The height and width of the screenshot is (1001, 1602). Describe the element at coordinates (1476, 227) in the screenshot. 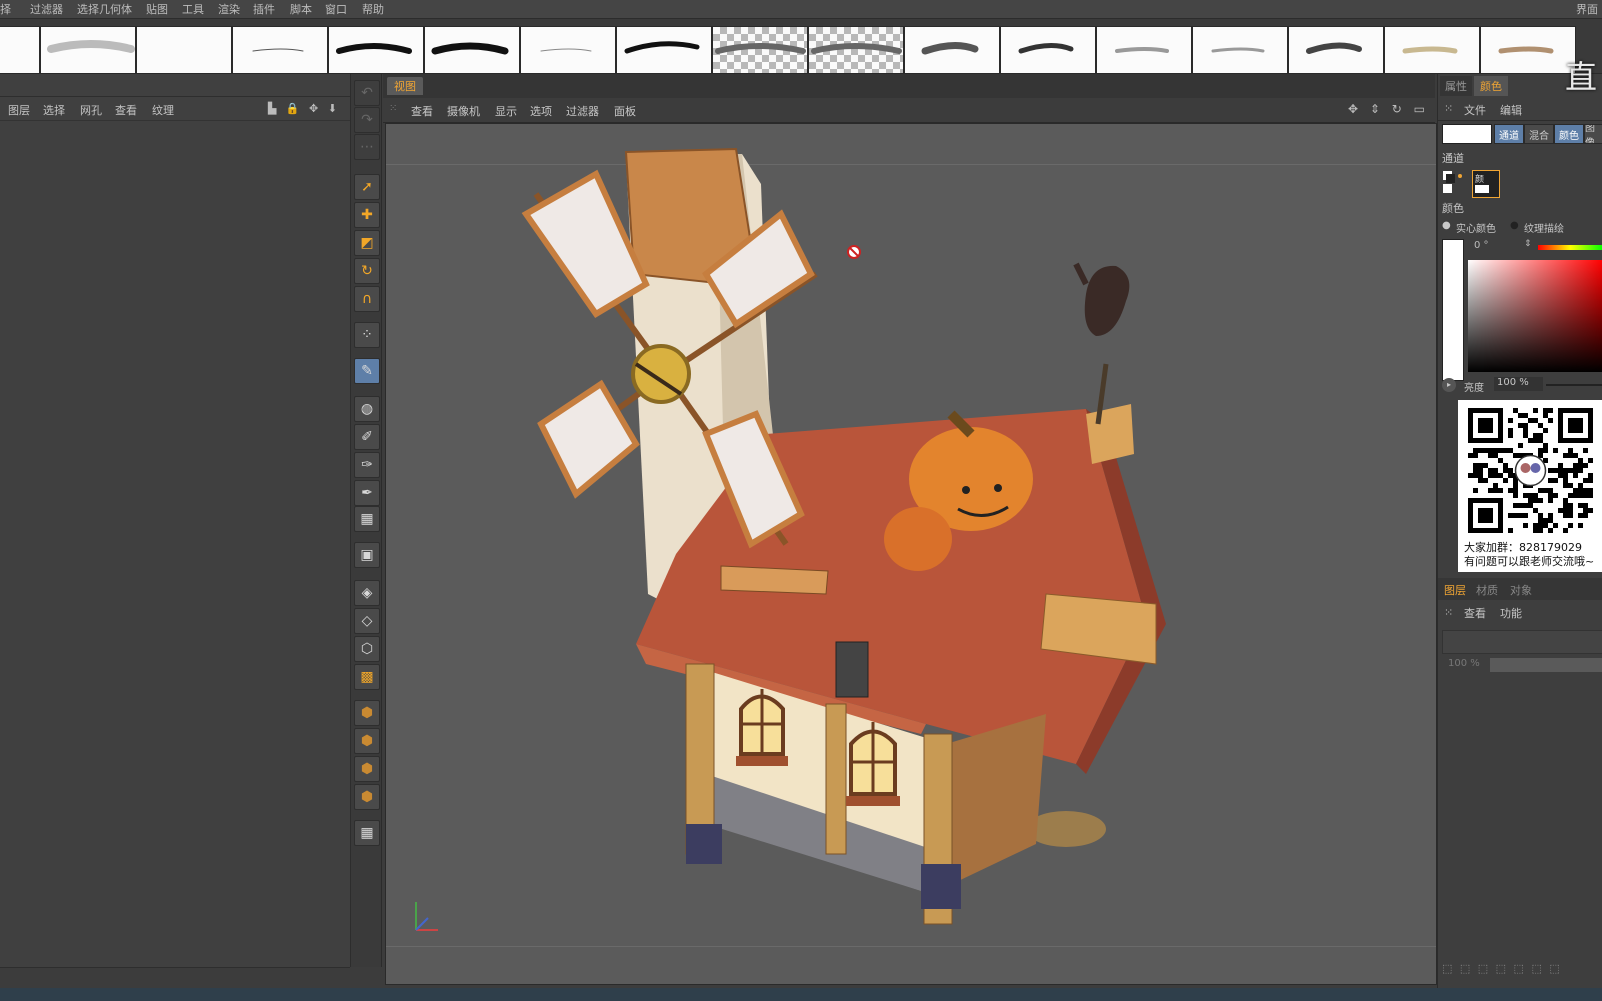

I see `solid-color-label: 实心颜色` at that location.